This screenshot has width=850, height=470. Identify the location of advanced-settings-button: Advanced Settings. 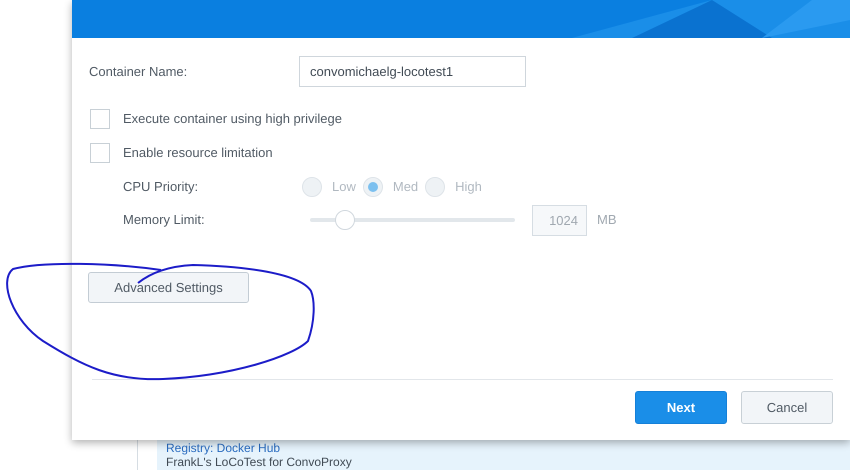
(168, 287).